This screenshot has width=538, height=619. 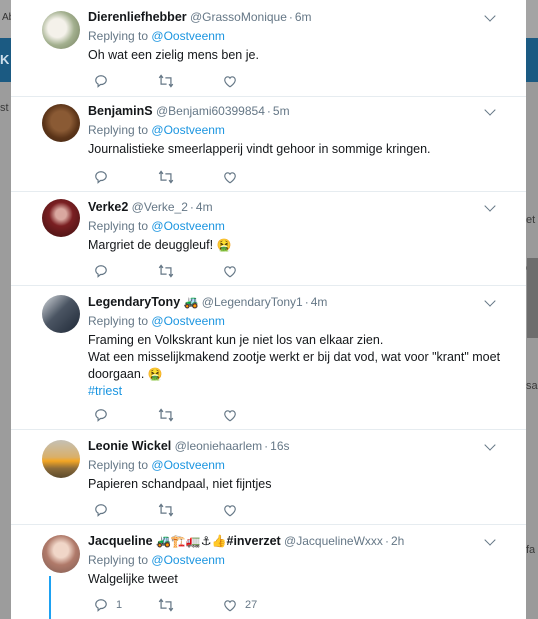 I want to click on tweet-text: Walgelijke tweet, so click(x=133, y=579).